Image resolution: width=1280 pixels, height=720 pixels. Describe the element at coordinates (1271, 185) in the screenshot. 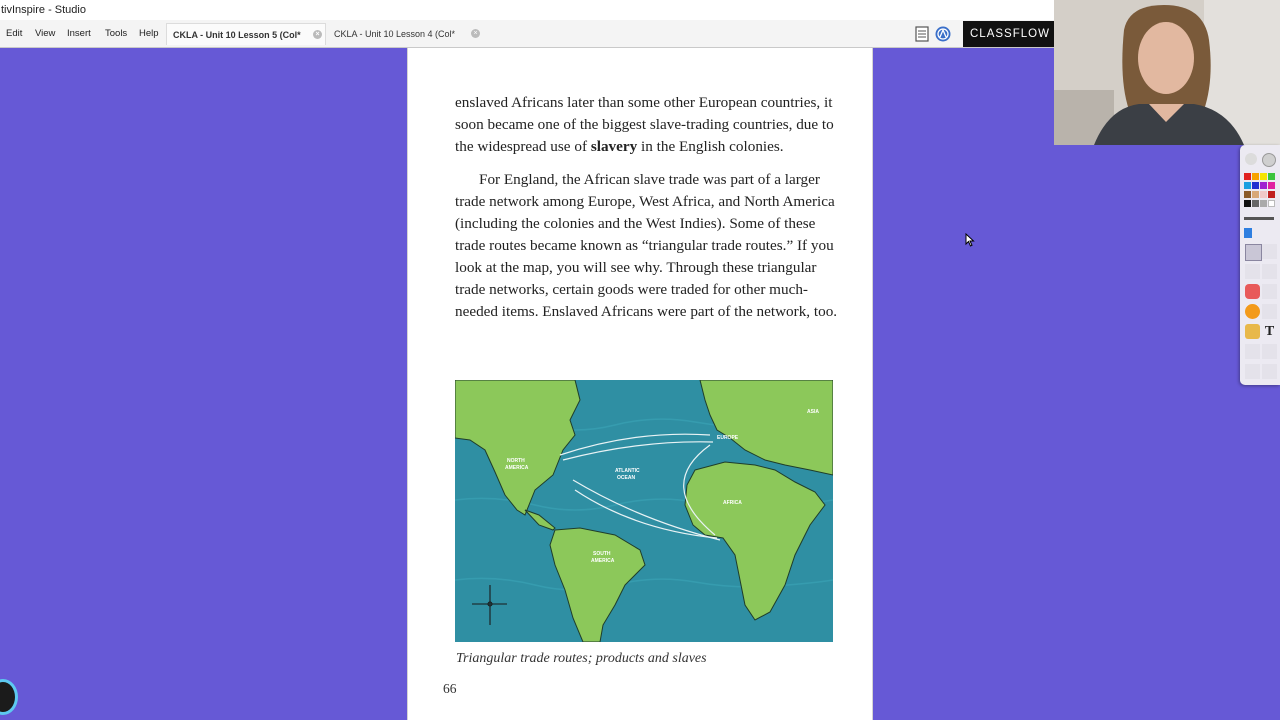

I see `color-magenta` at that location.